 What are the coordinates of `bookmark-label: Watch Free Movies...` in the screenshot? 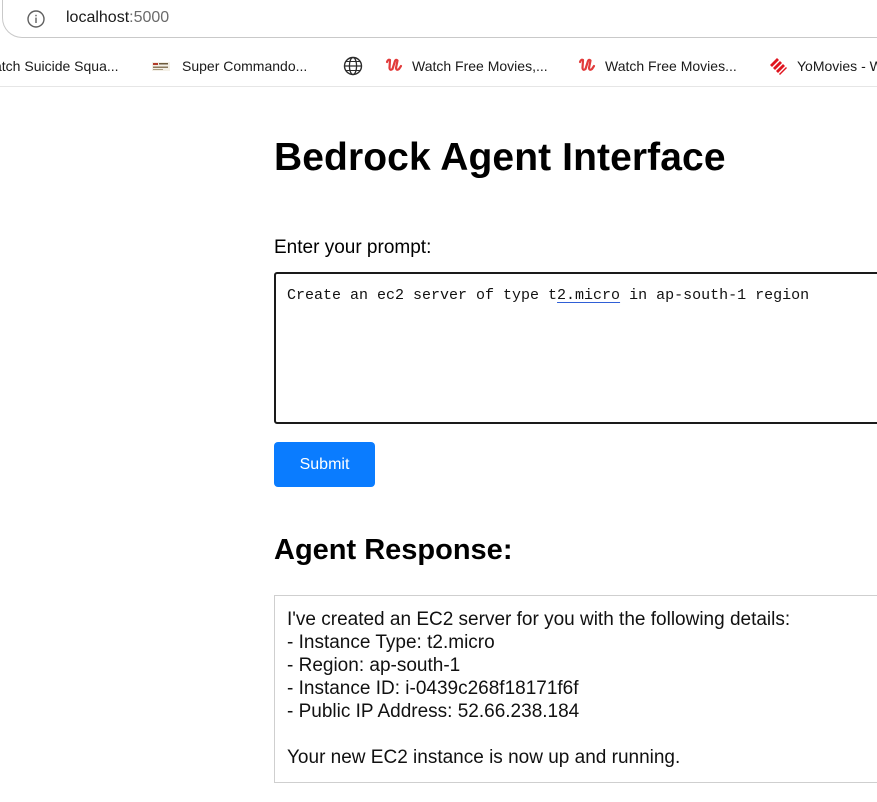 It's located at (671, 66).